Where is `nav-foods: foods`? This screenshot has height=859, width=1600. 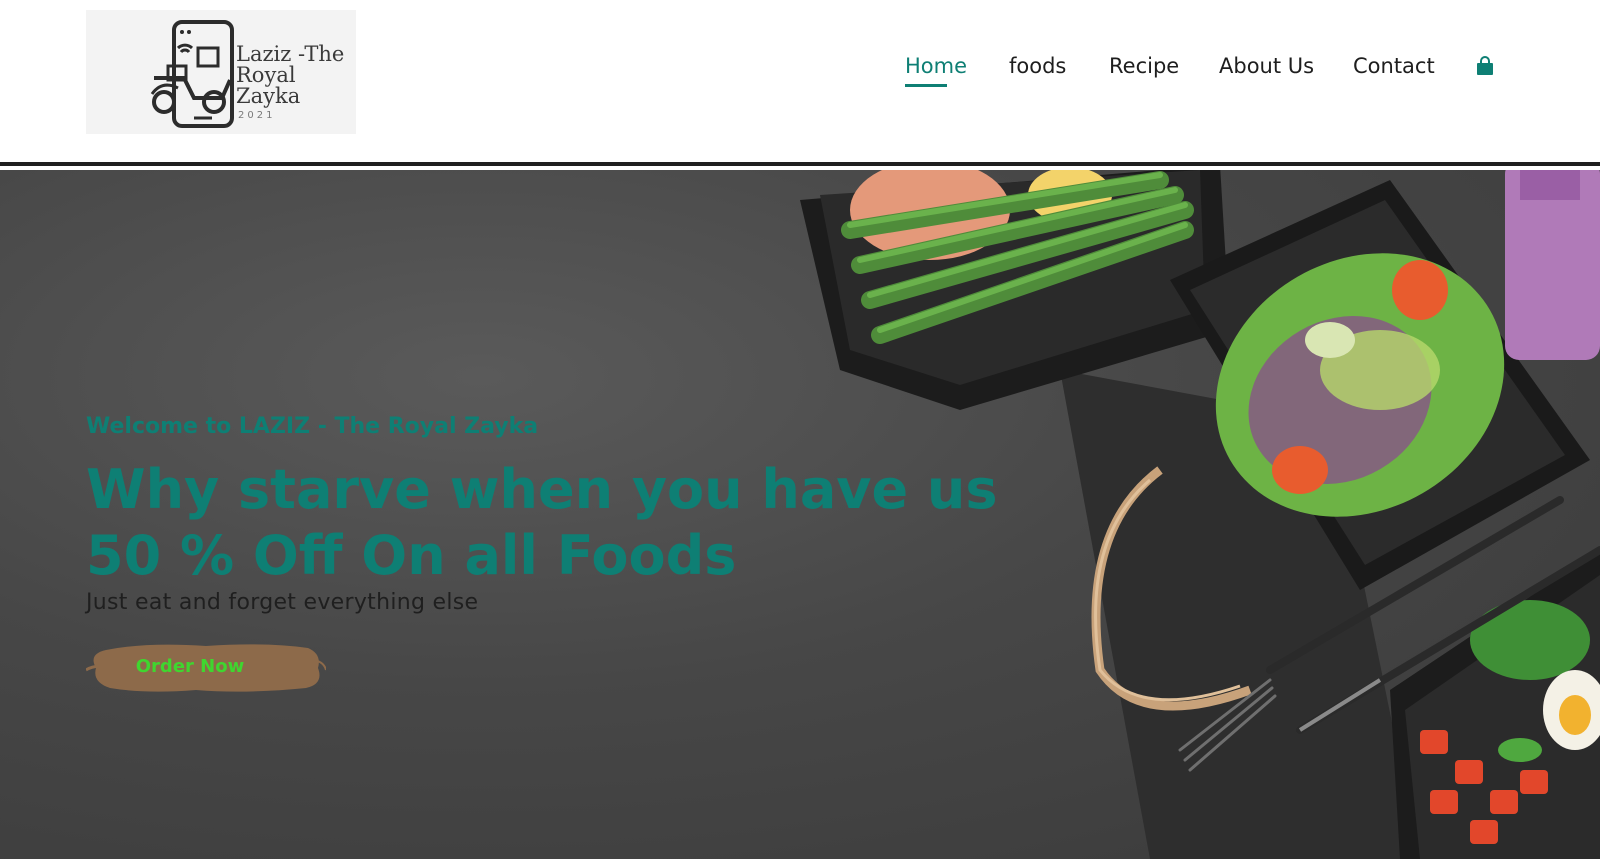
nav-foods: foods is located at coordinates (1037, 66).